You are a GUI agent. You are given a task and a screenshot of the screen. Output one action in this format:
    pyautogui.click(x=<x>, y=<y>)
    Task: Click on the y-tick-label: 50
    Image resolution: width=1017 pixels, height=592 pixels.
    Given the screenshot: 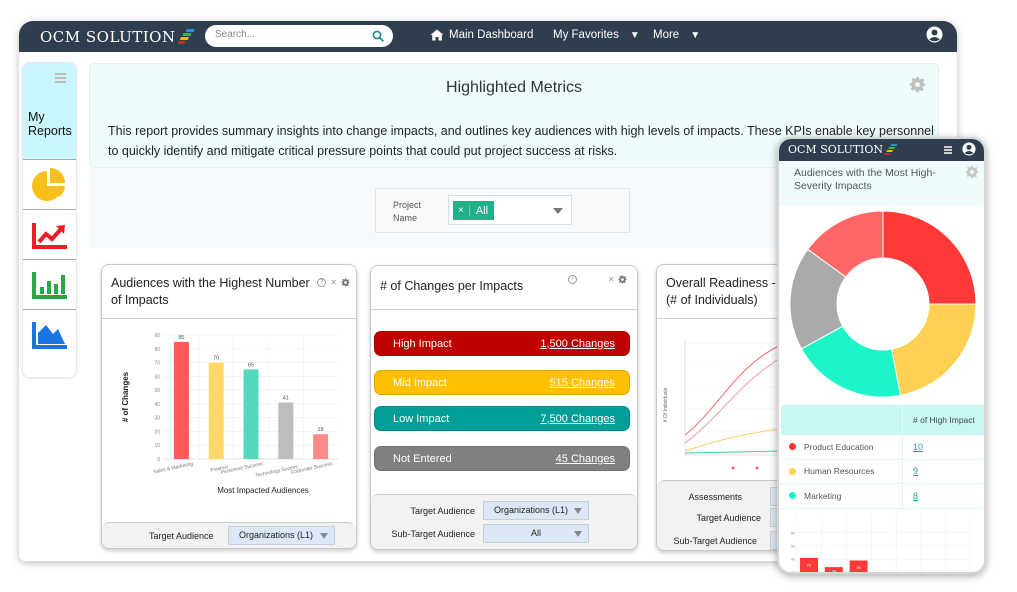 What is the action you would take?
    pyautogui.click(x=157, y=391)
    